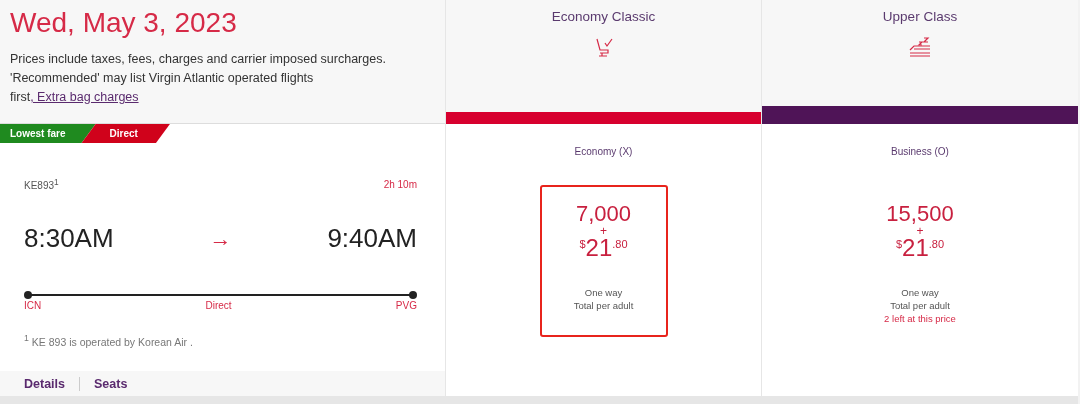 The height and width of the screenshot is (404, 1080). Describe the element at coordinates (920, 16) in the screenshot. I see `cabin-name: Upper Class` at that location.